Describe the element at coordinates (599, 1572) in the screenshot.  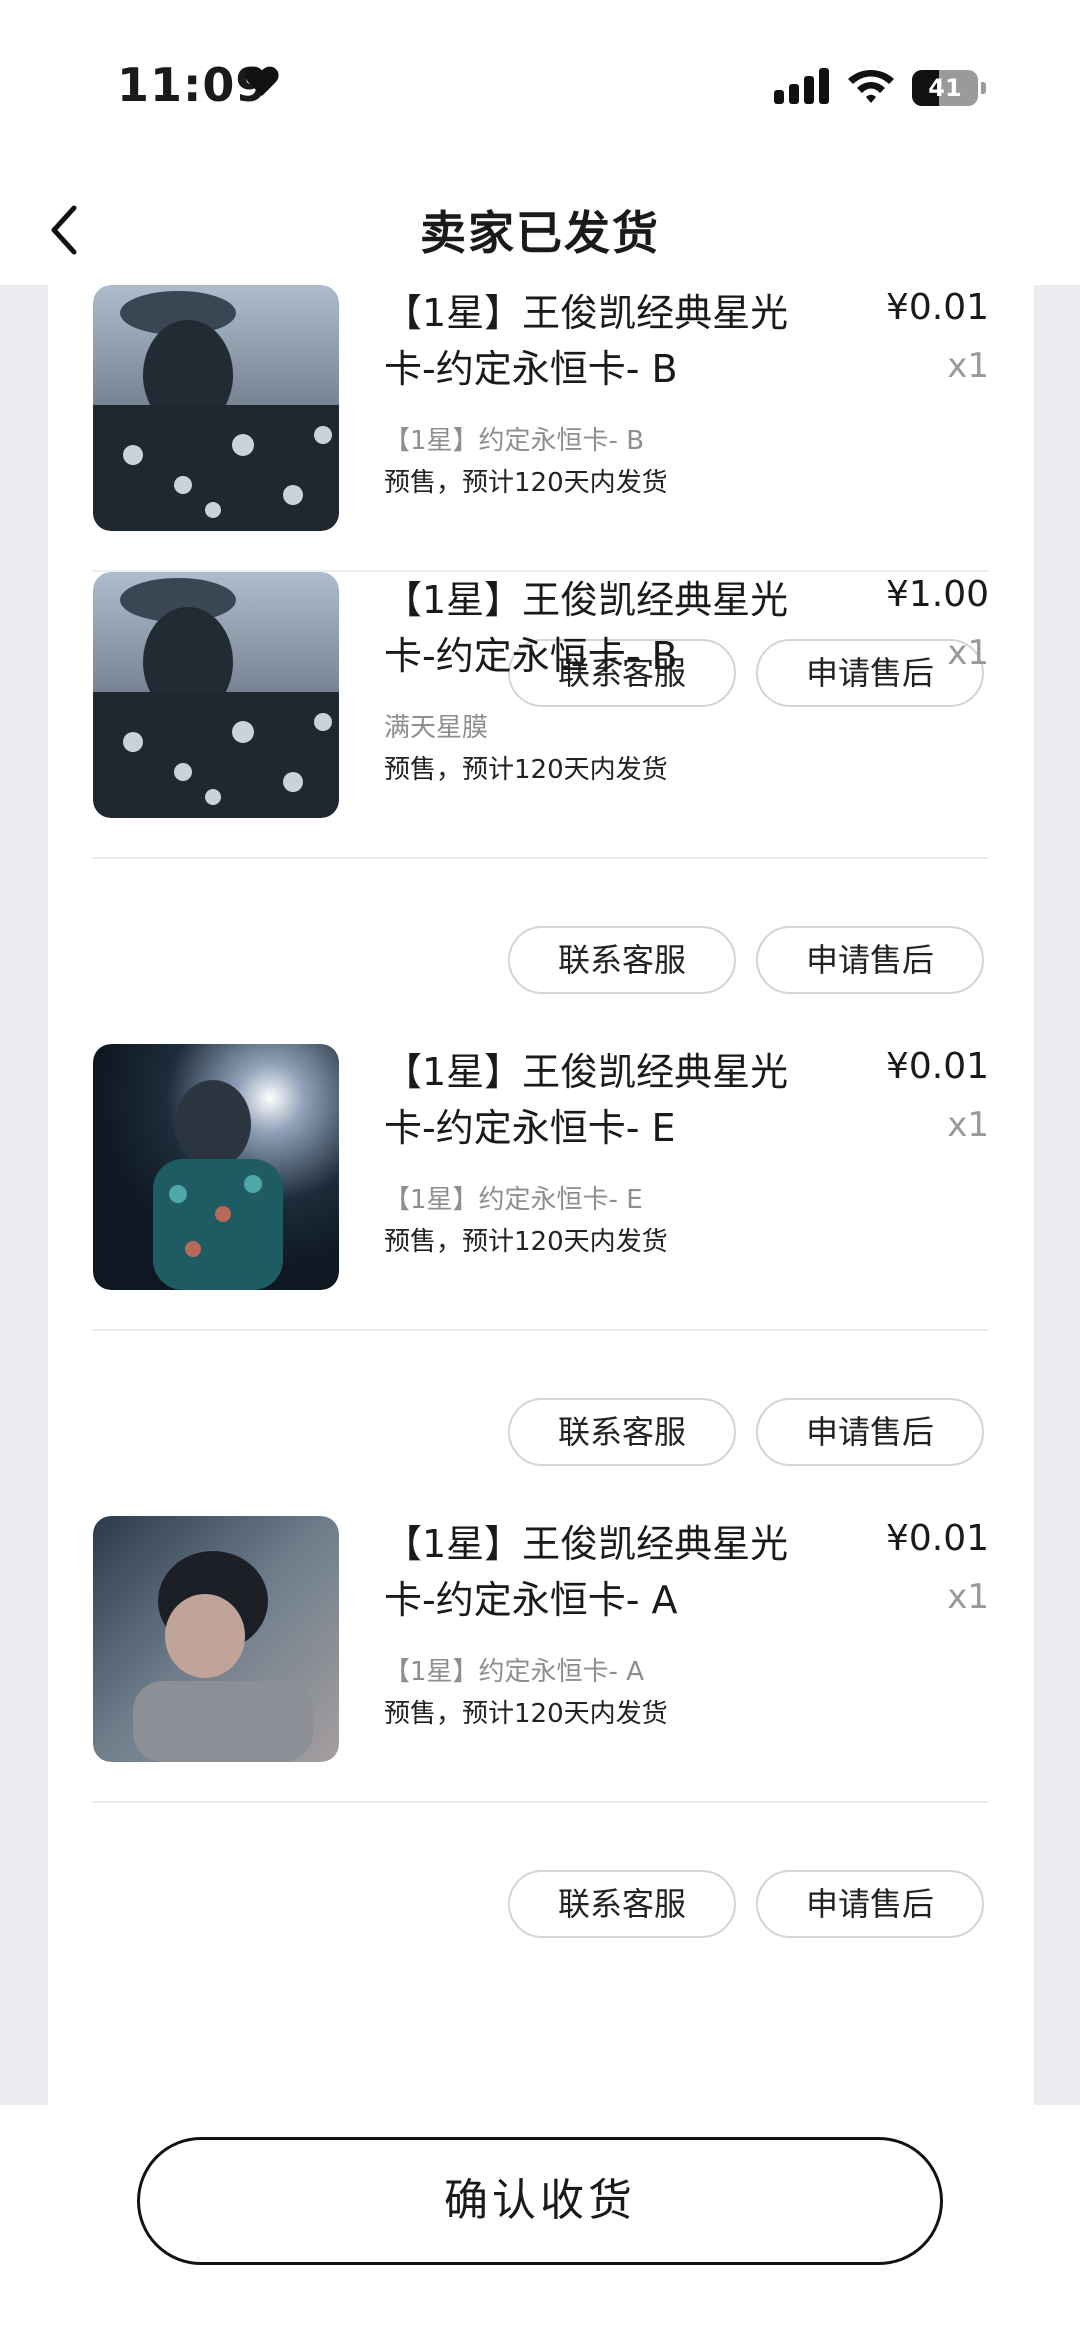
I see `product-title: 【1星】王俊凯经典星光卡-约定永恒卡- A` at that location.